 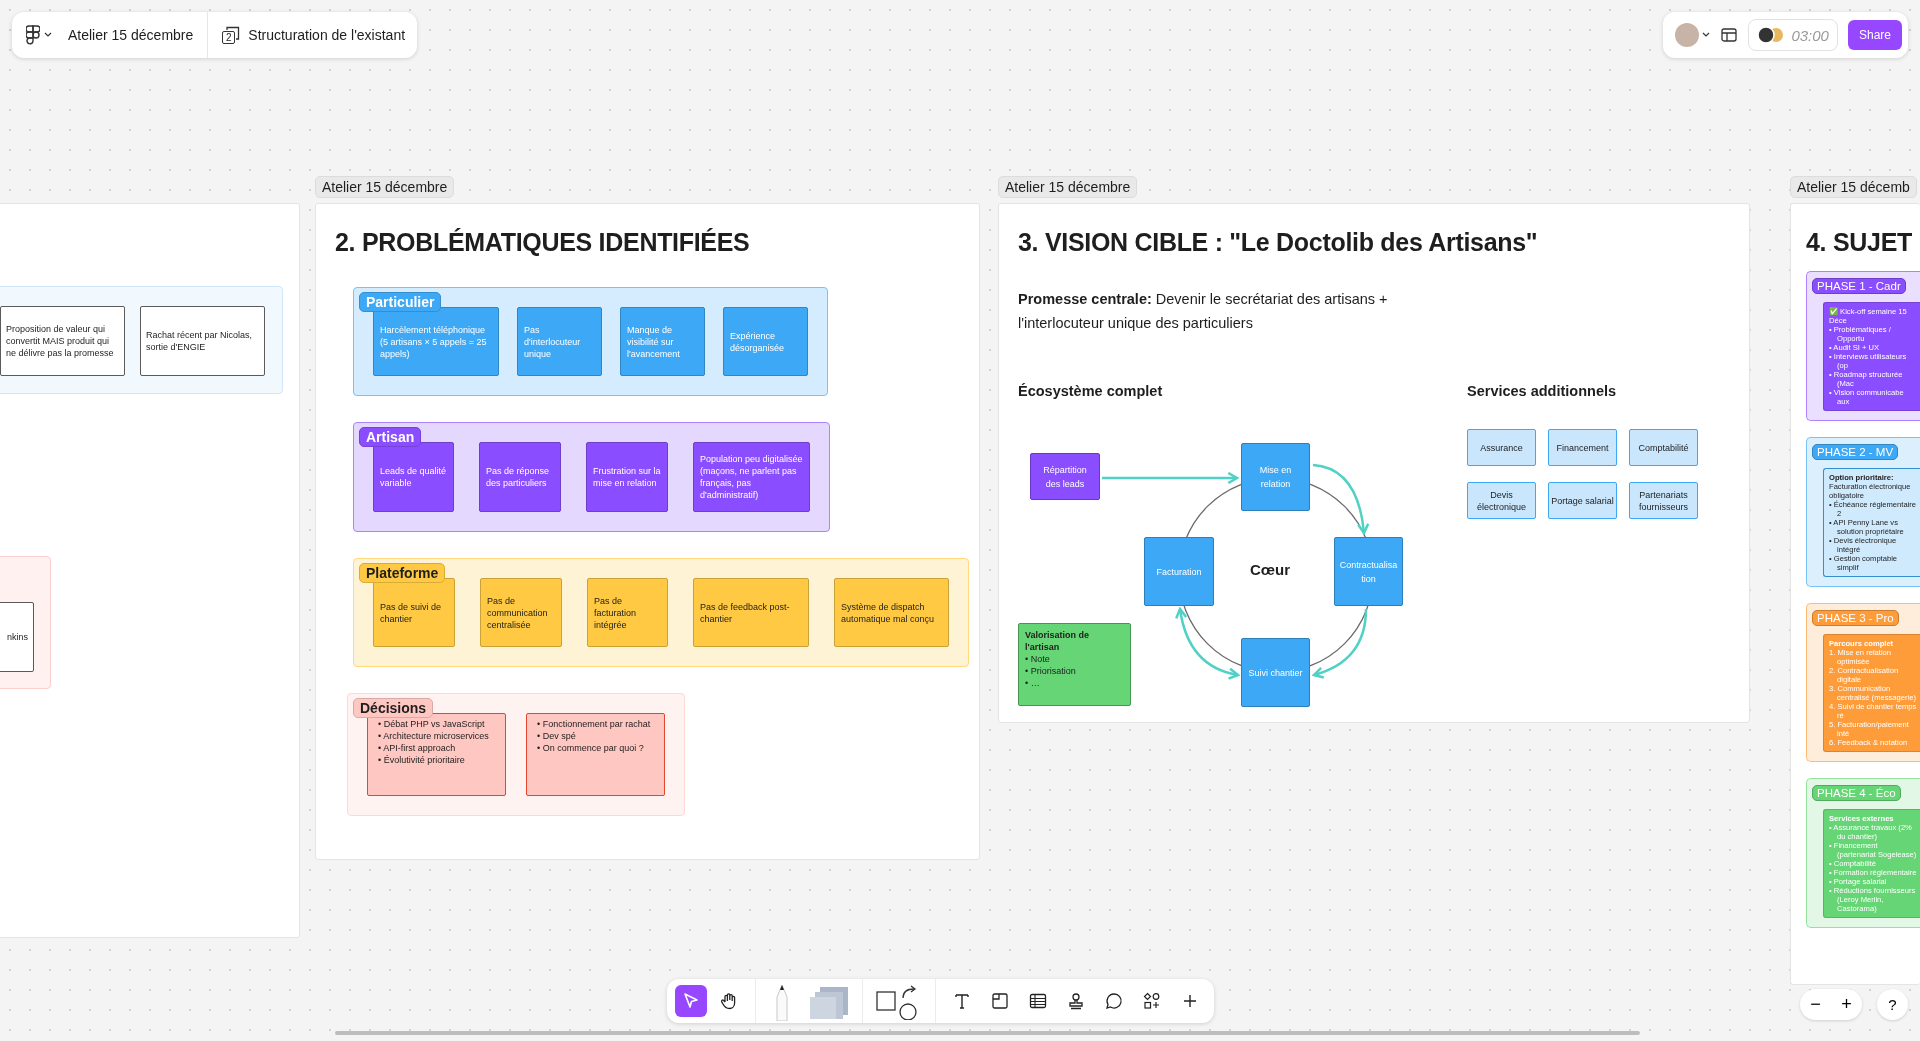 What do you see at coordinates (1853, 187) in the screenshot?
I see `frame-label: Atelier 15 décemb` at bounding box center [1853, 187].